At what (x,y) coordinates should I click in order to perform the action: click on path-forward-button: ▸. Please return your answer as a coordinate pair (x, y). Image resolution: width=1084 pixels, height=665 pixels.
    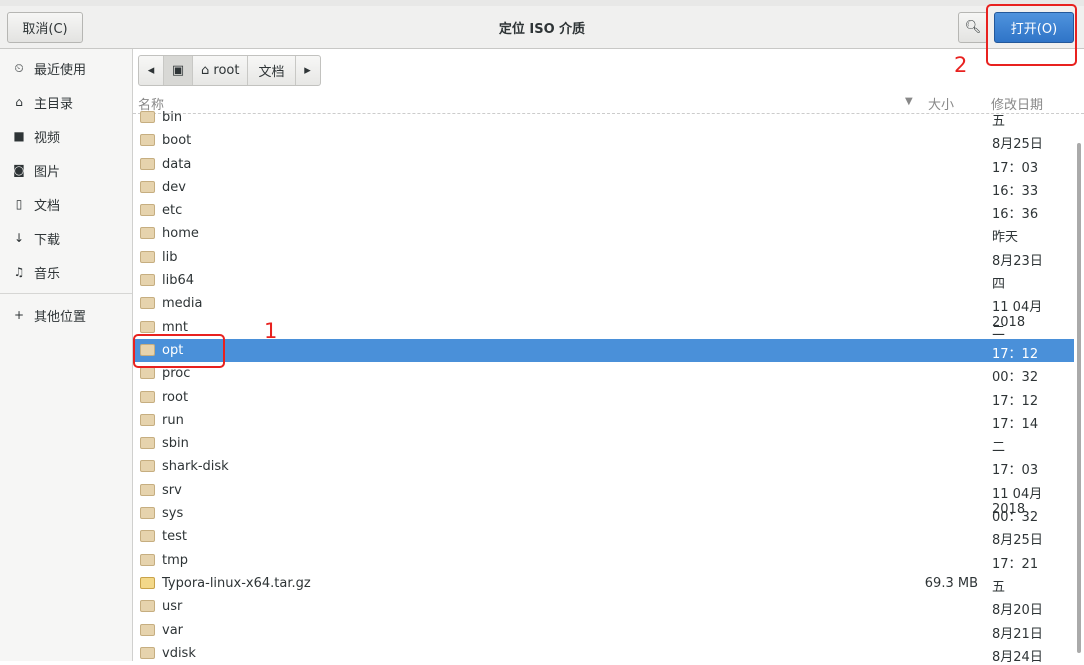
    Looking at the image, I should click on (308, 70).